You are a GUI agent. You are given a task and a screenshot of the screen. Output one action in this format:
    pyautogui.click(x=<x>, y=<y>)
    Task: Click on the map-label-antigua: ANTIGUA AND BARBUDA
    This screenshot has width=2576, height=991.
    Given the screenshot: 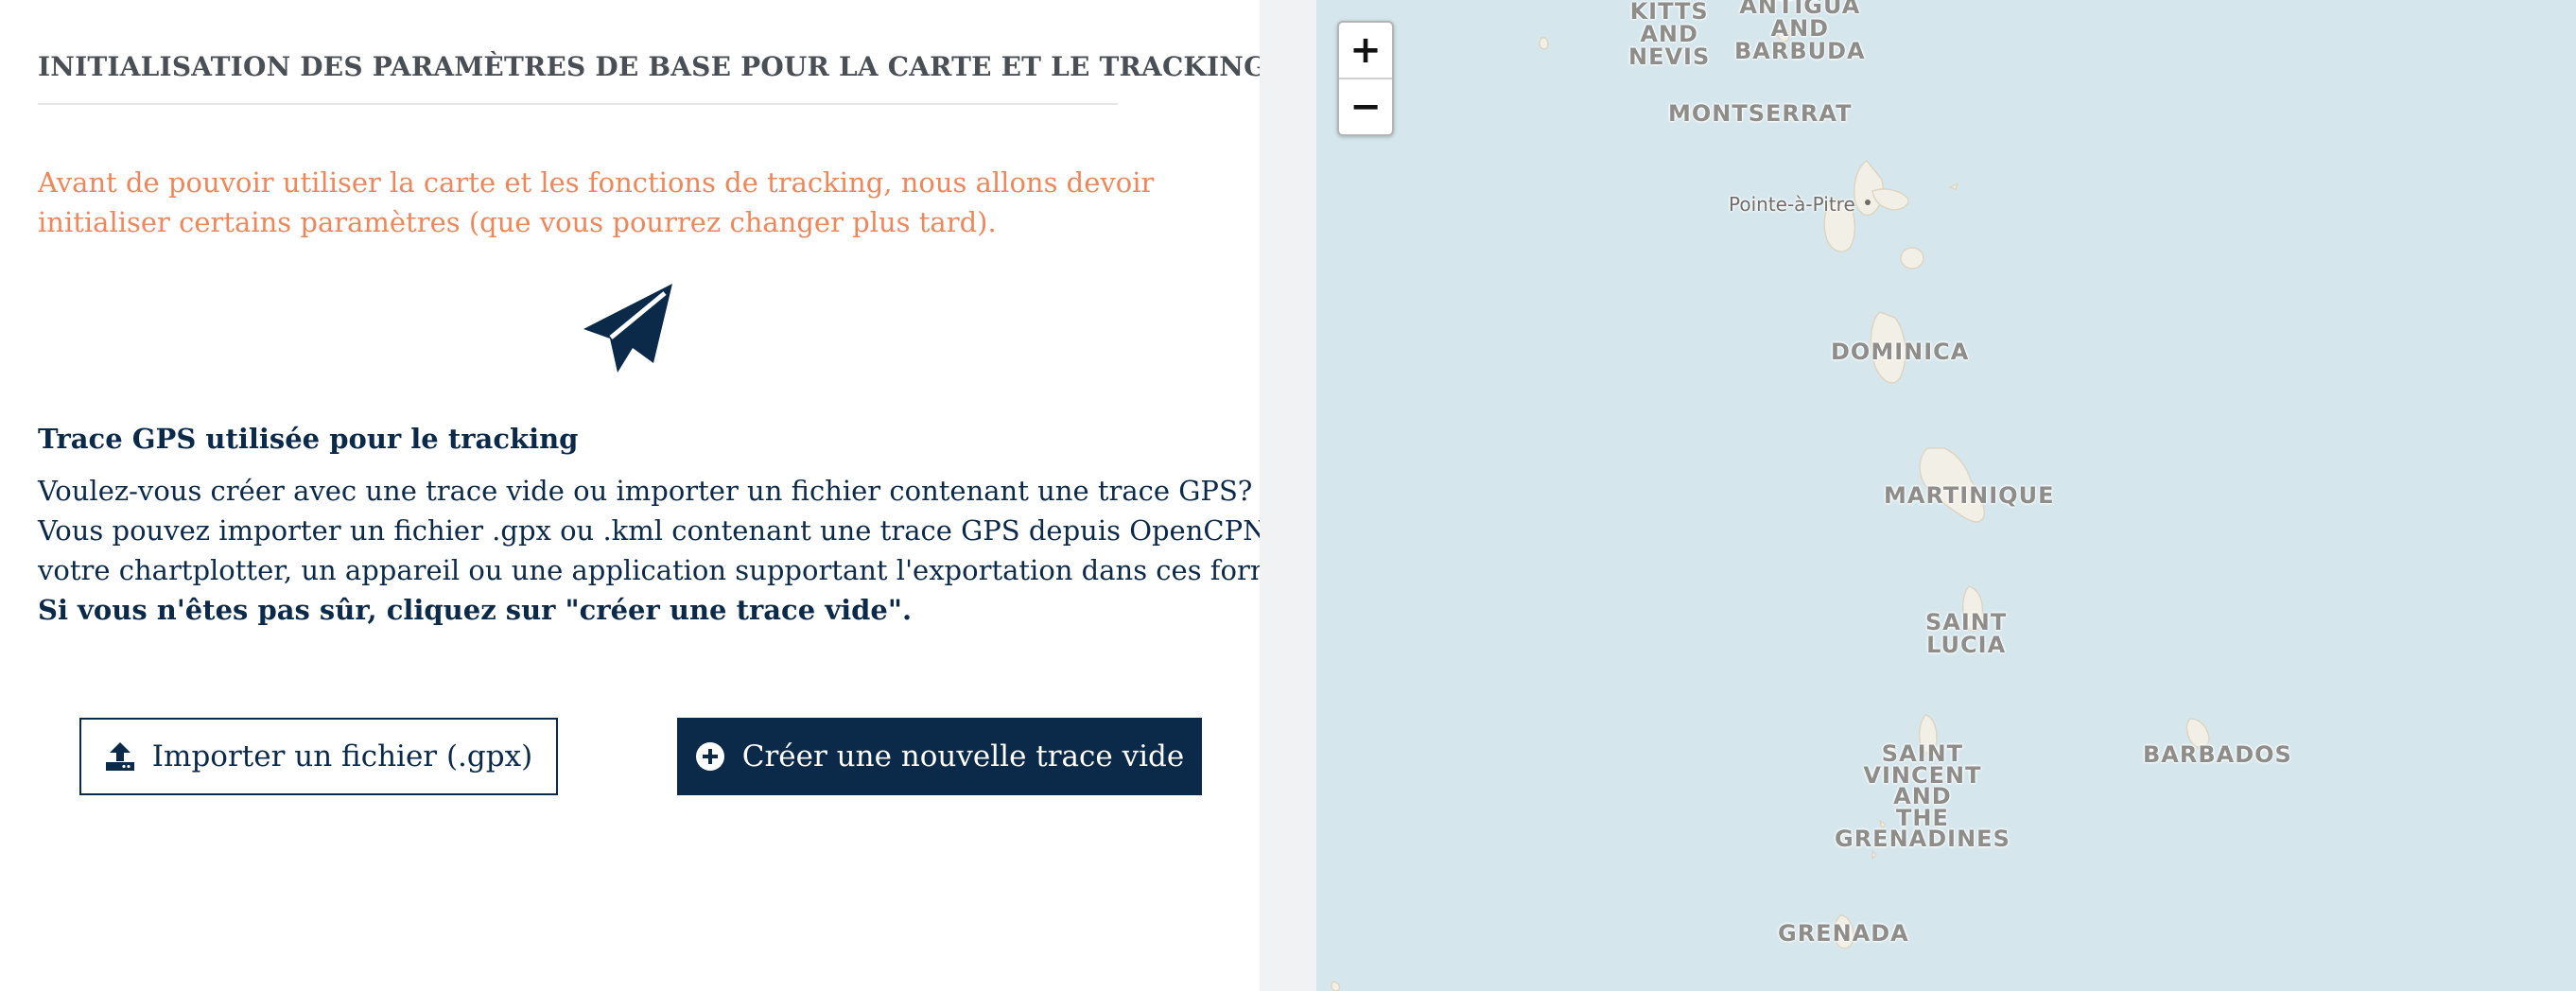 What is the action you would take?
    pyautogui.click(x=1800, y=32)
    